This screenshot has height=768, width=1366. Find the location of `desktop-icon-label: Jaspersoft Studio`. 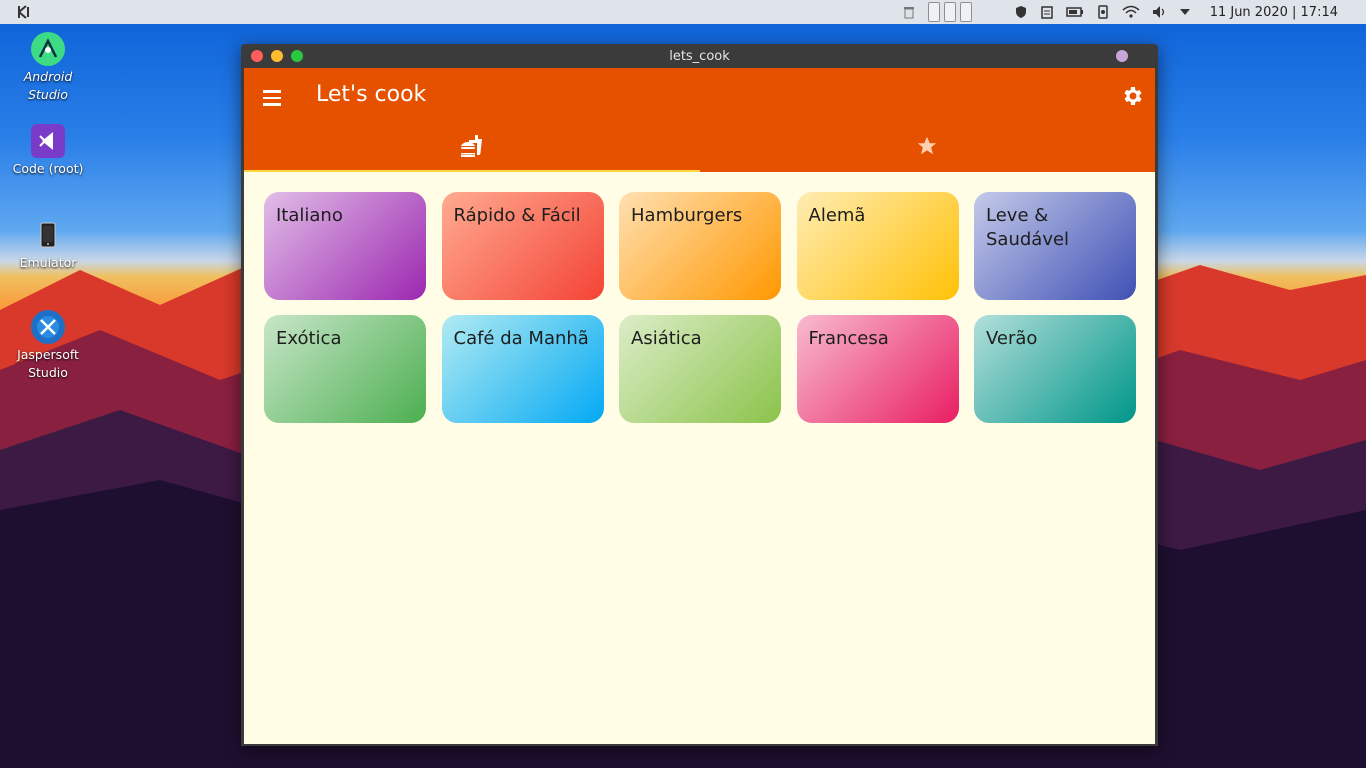

desktop-icon-label: Jaspersoft Studio is located at coordinates (48, 363).